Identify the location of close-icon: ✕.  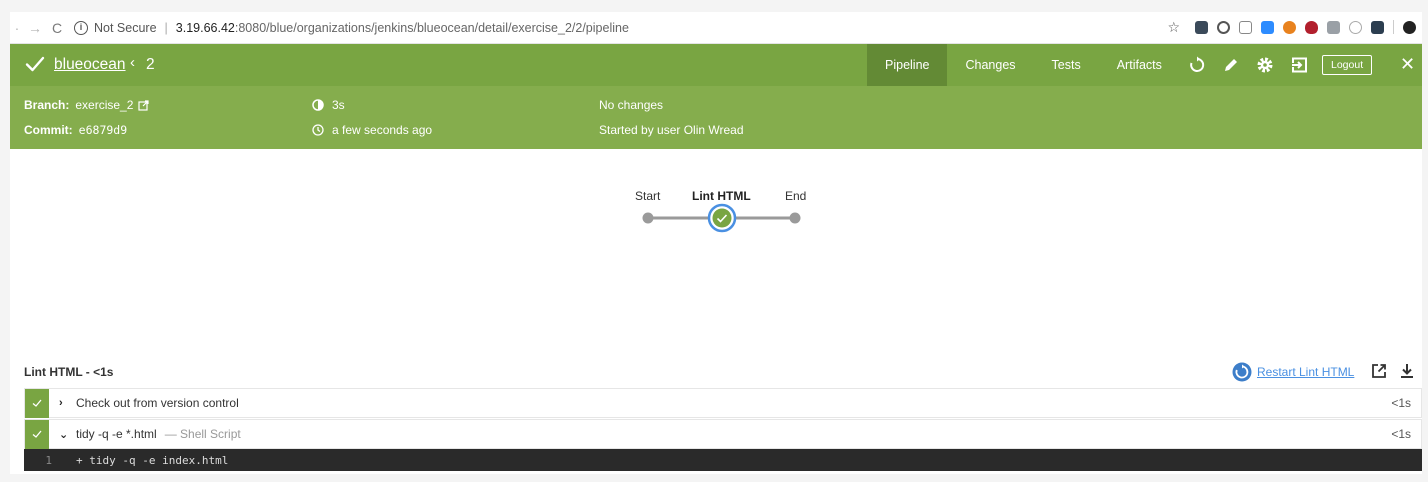
(1407, 64).